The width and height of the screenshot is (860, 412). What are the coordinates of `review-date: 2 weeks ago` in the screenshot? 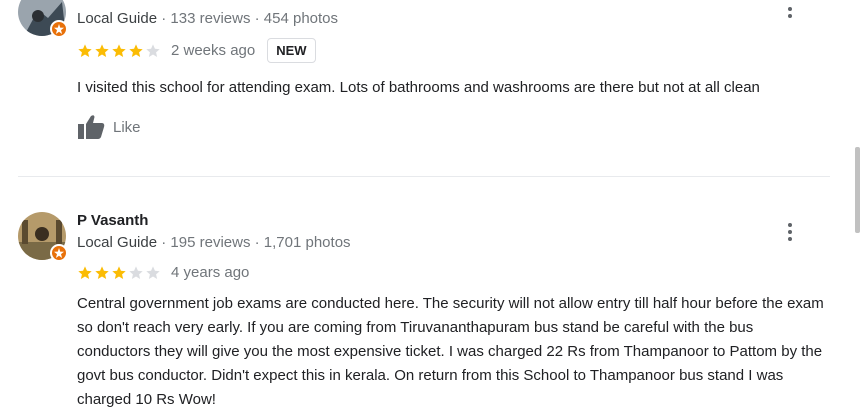 It's located at (213, 50).